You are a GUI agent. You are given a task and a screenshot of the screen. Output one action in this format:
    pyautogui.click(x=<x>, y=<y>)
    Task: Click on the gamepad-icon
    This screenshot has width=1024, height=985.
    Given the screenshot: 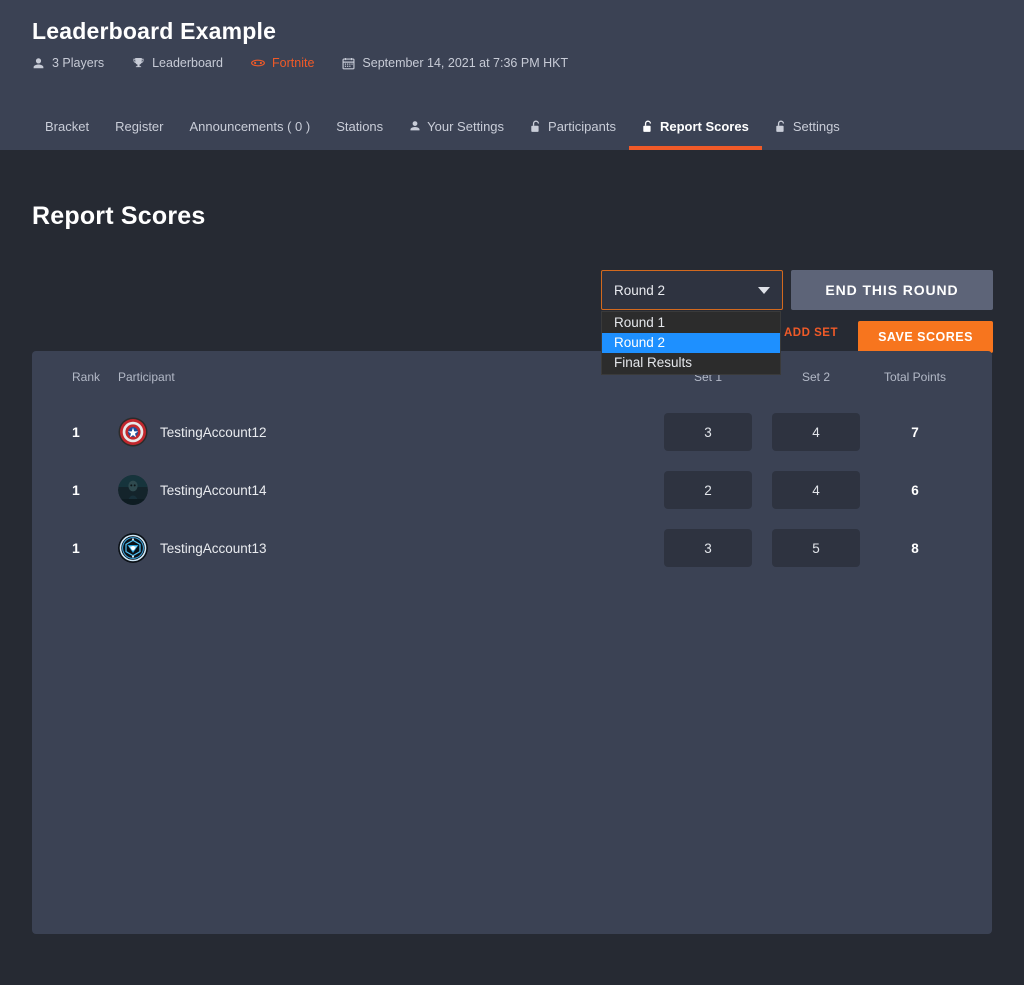 What is the action you would take?
    pyautogui.click(x=258, y=63)
    